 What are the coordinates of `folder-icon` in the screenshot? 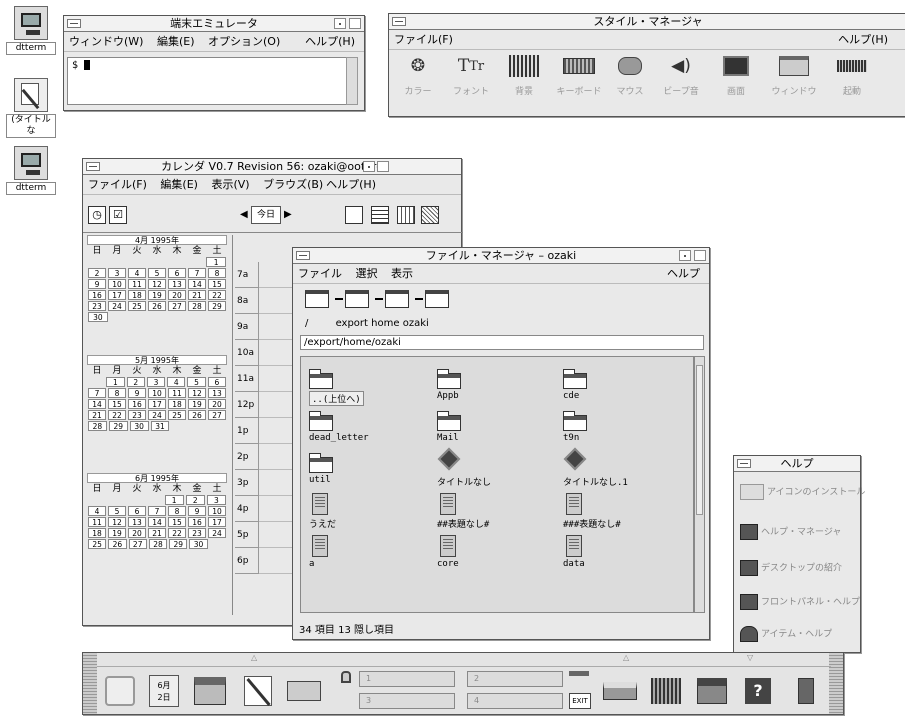 It's located at (317, 299).